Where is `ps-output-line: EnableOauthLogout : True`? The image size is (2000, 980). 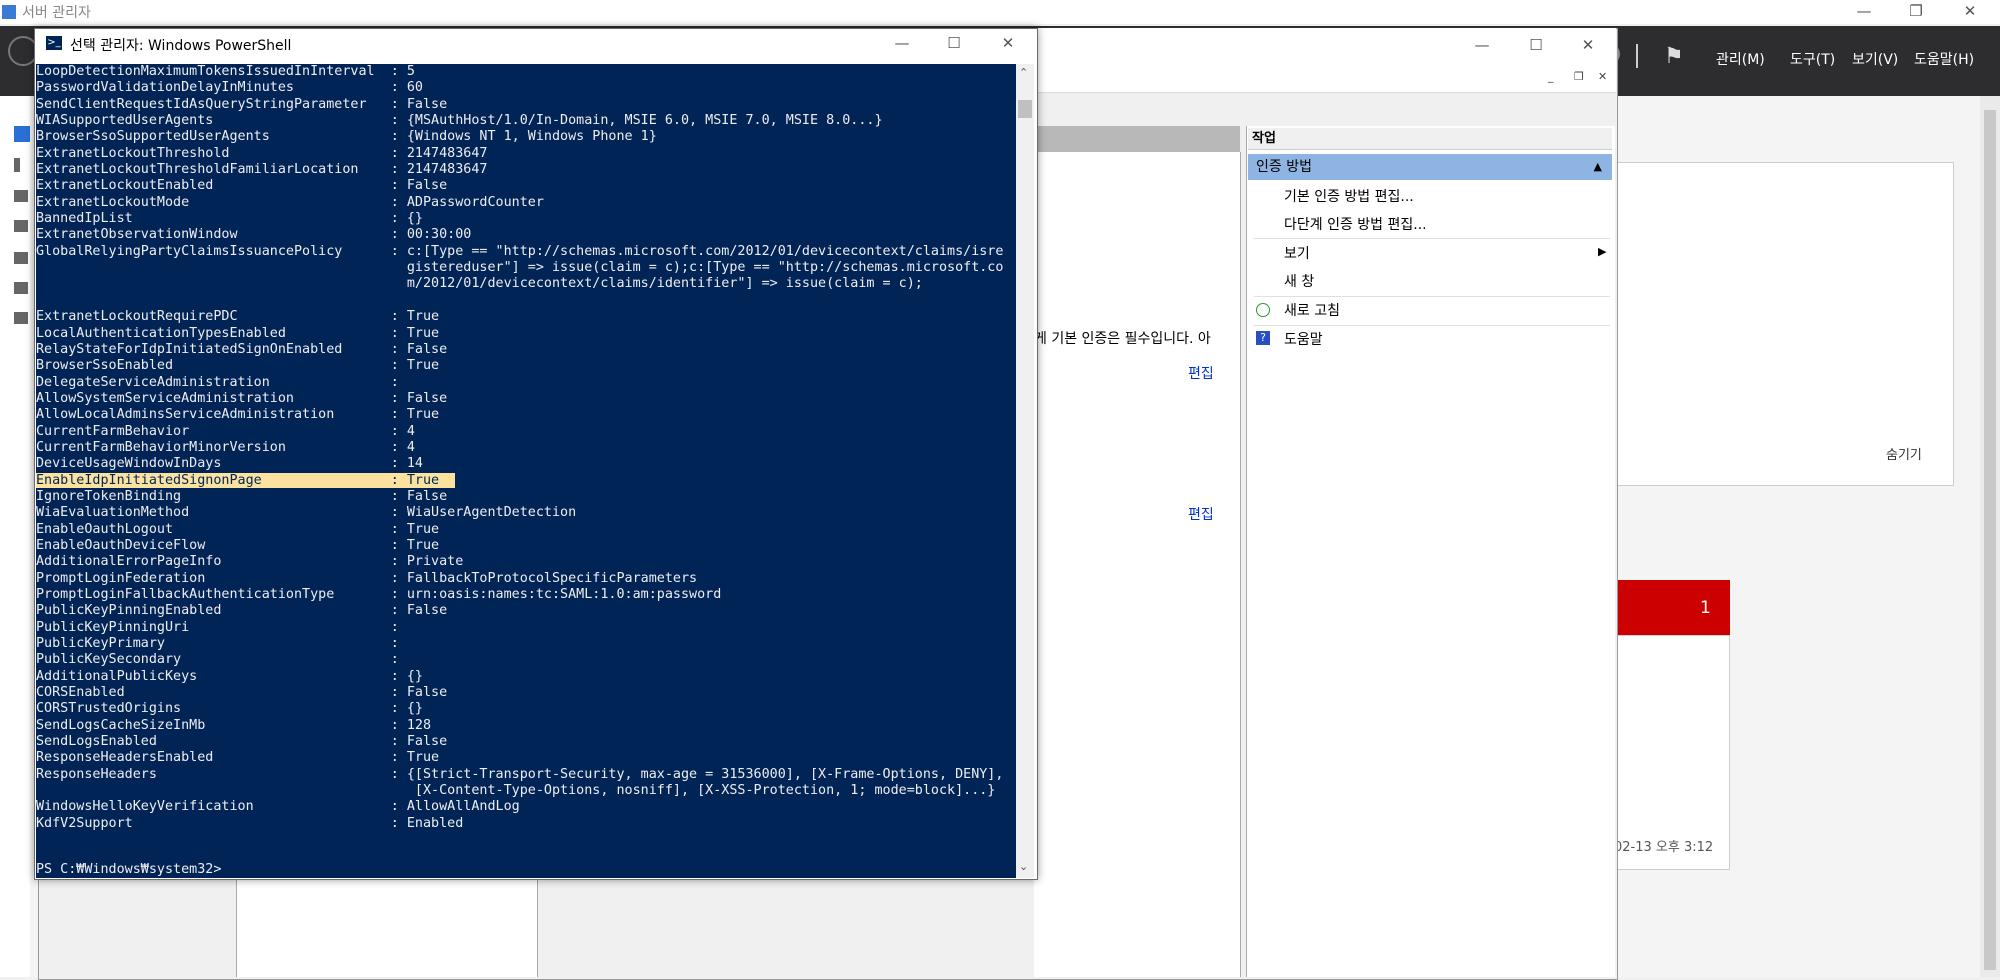 ps-output-line: EnableOauthLogout : True is located at coordinates (519, 530).